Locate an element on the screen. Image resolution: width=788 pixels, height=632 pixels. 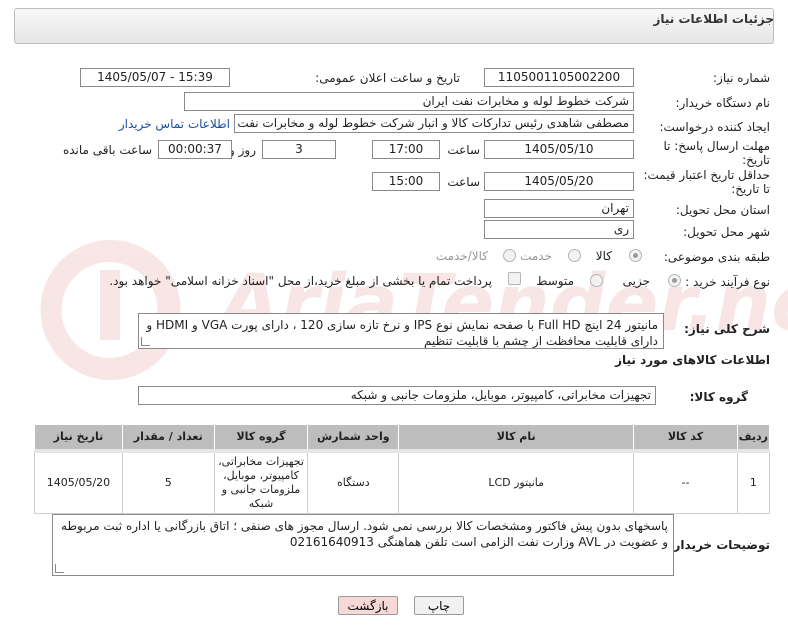
process-type-label: نوع فرآیند خرید : is located at coordinates (727, 282).